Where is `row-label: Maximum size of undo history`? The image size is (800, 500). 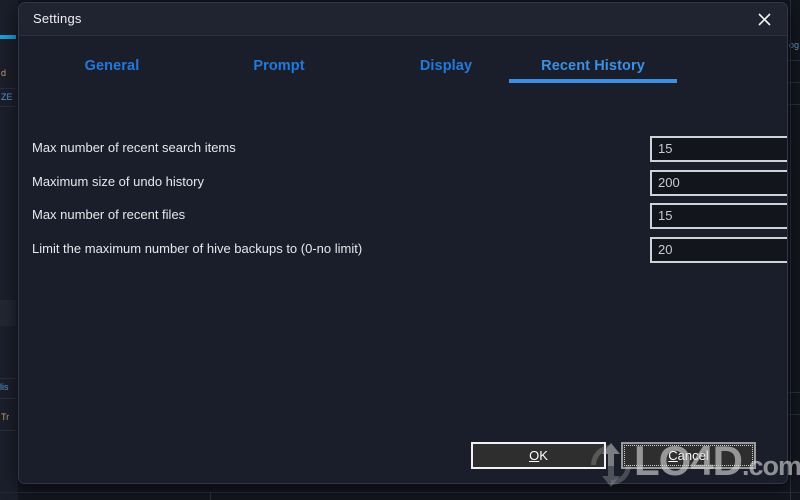
row-label: Maximum size of undo history is located at coordinates (118, 181).